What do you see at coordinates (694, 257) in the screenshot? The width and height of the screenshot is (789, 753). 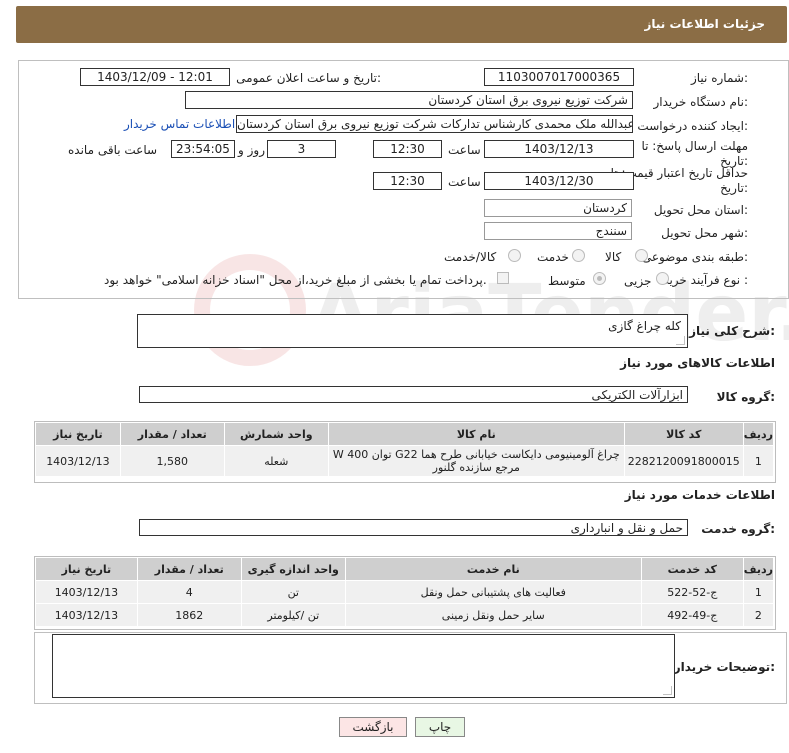 I see `category-label: طبقه بندی موضوعی:` at bounding box center [694, 257].